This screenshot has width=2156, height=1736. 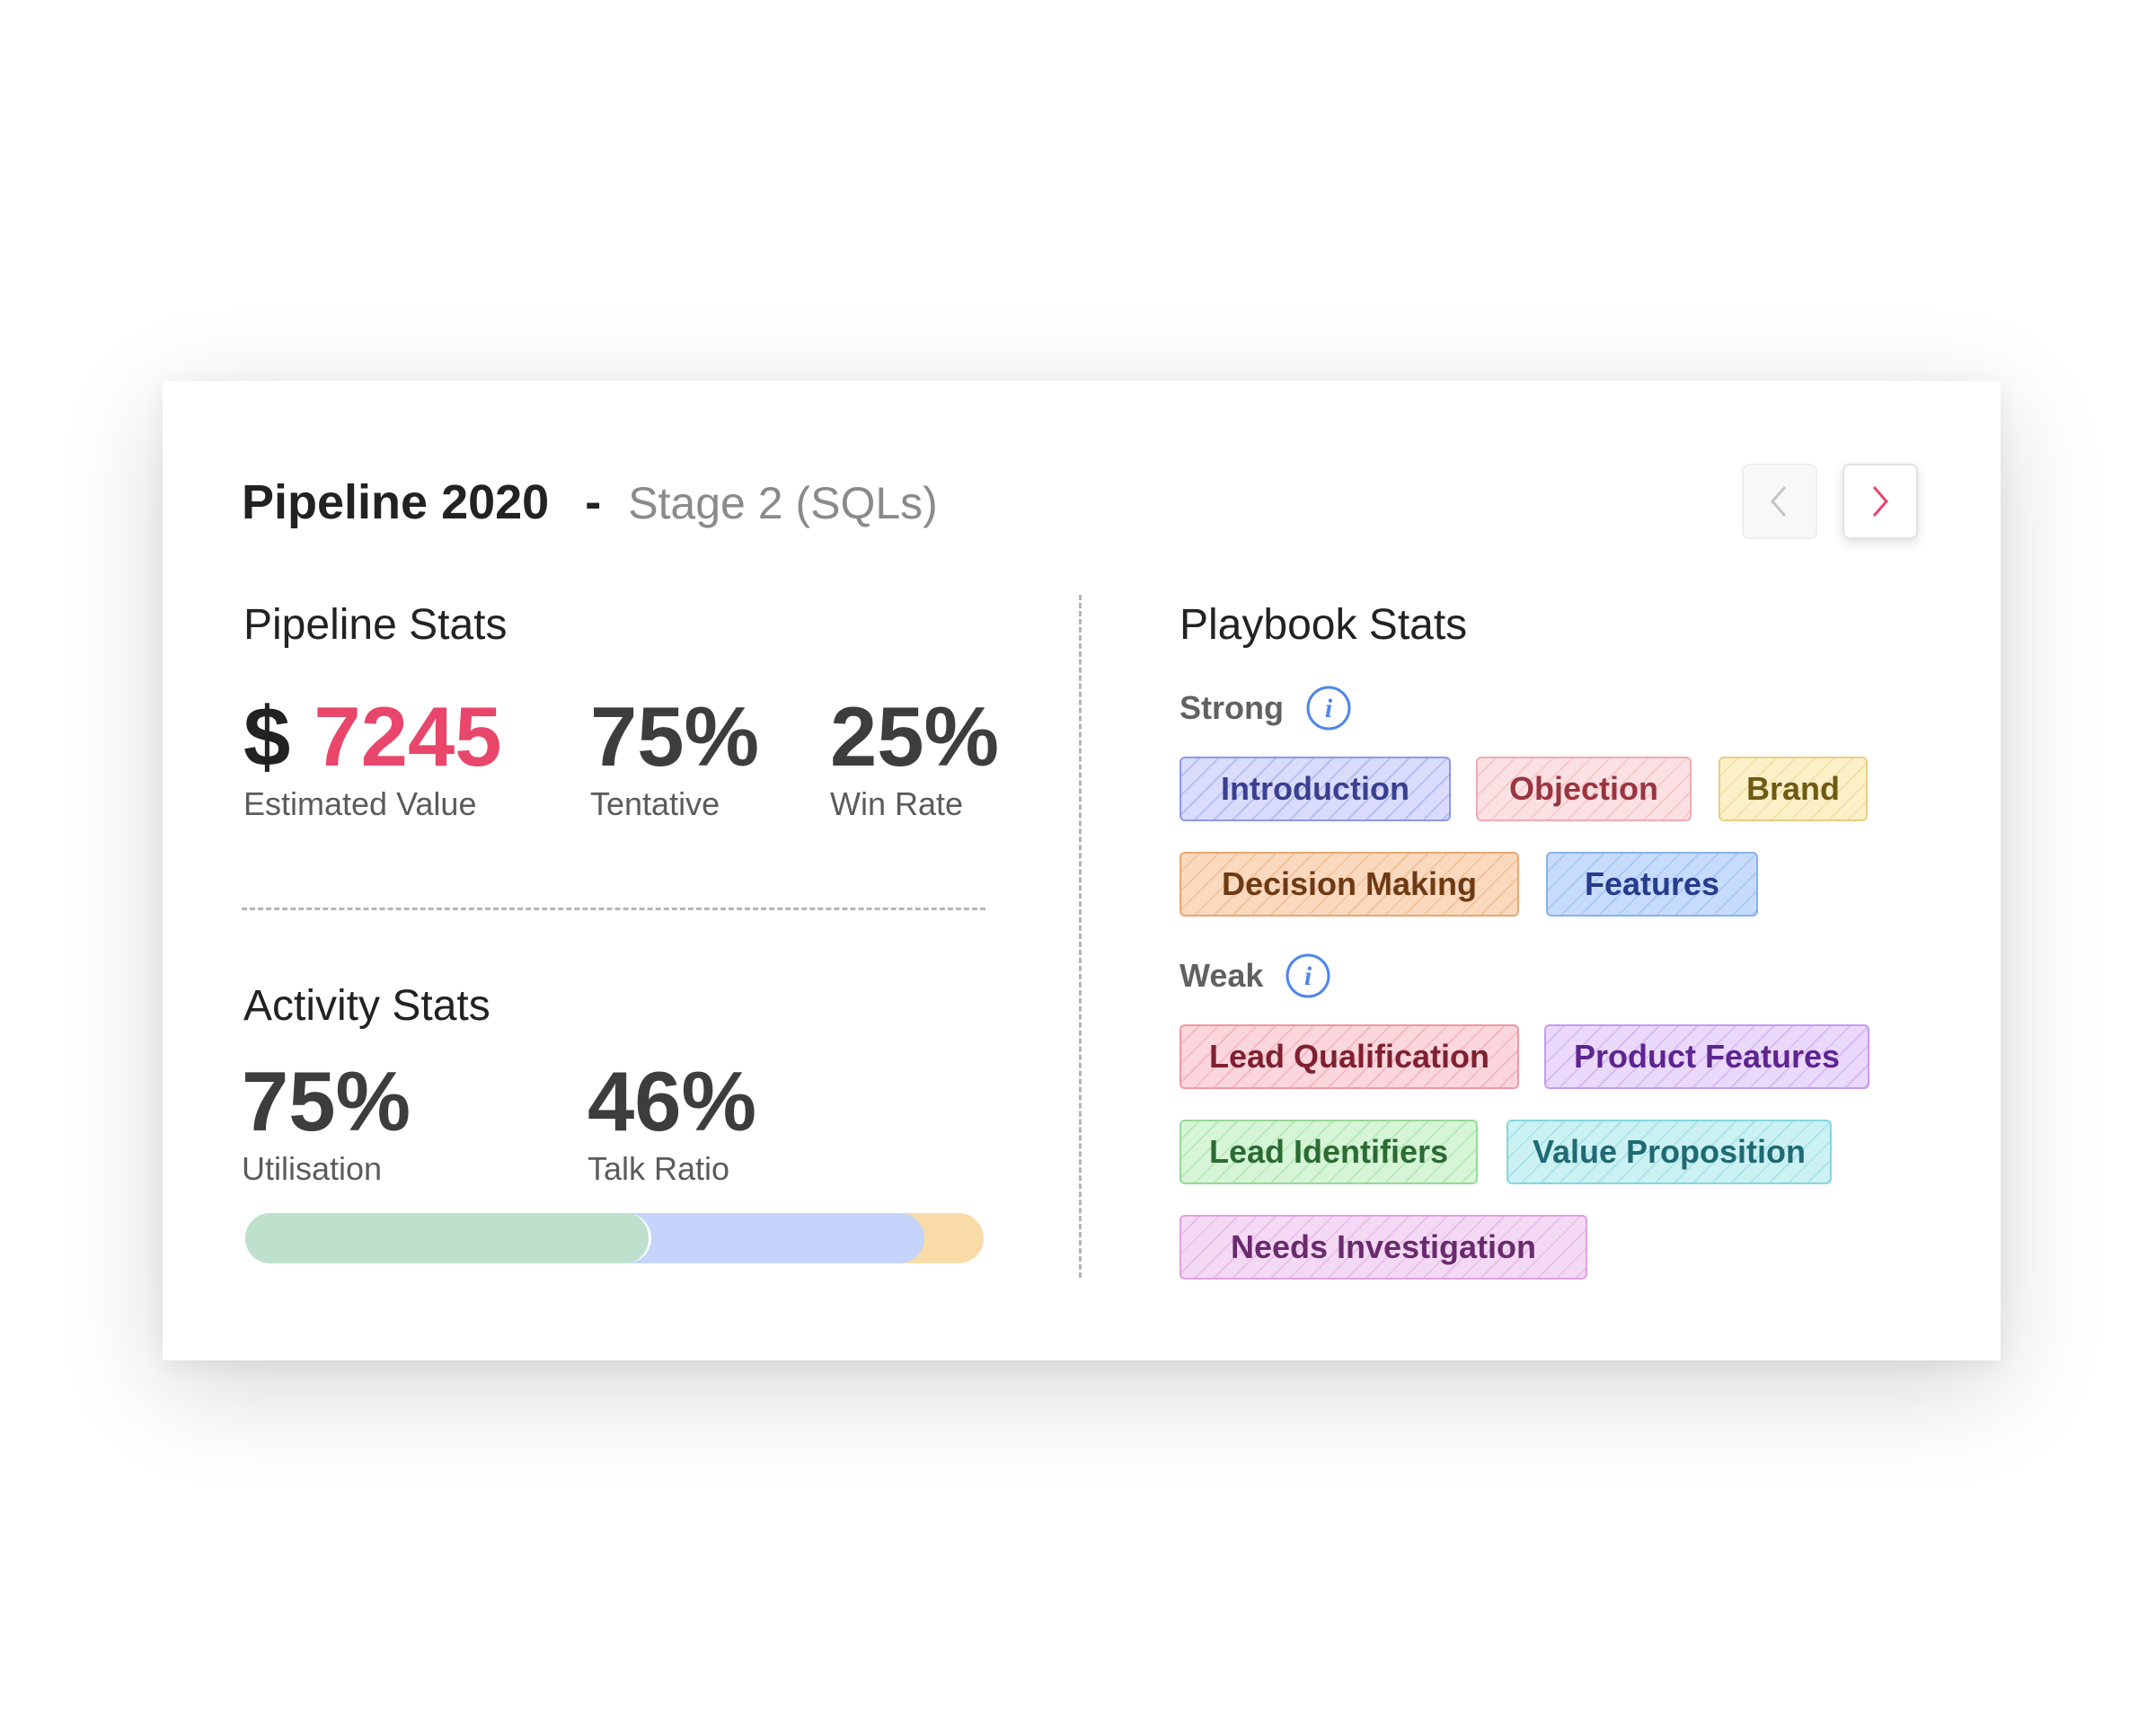 I want to click on card-header: Pipeline 2020 - Stage 2 (SQLs), so click(x=590, y=502).